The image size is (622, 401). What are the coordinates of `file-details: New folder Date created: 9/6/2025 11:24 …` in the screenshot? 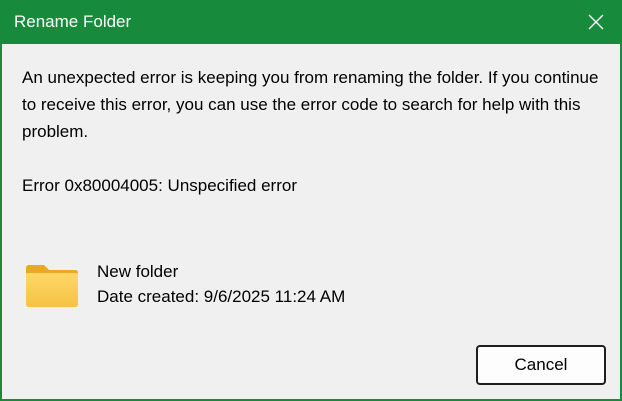 It's located at (221, 284).